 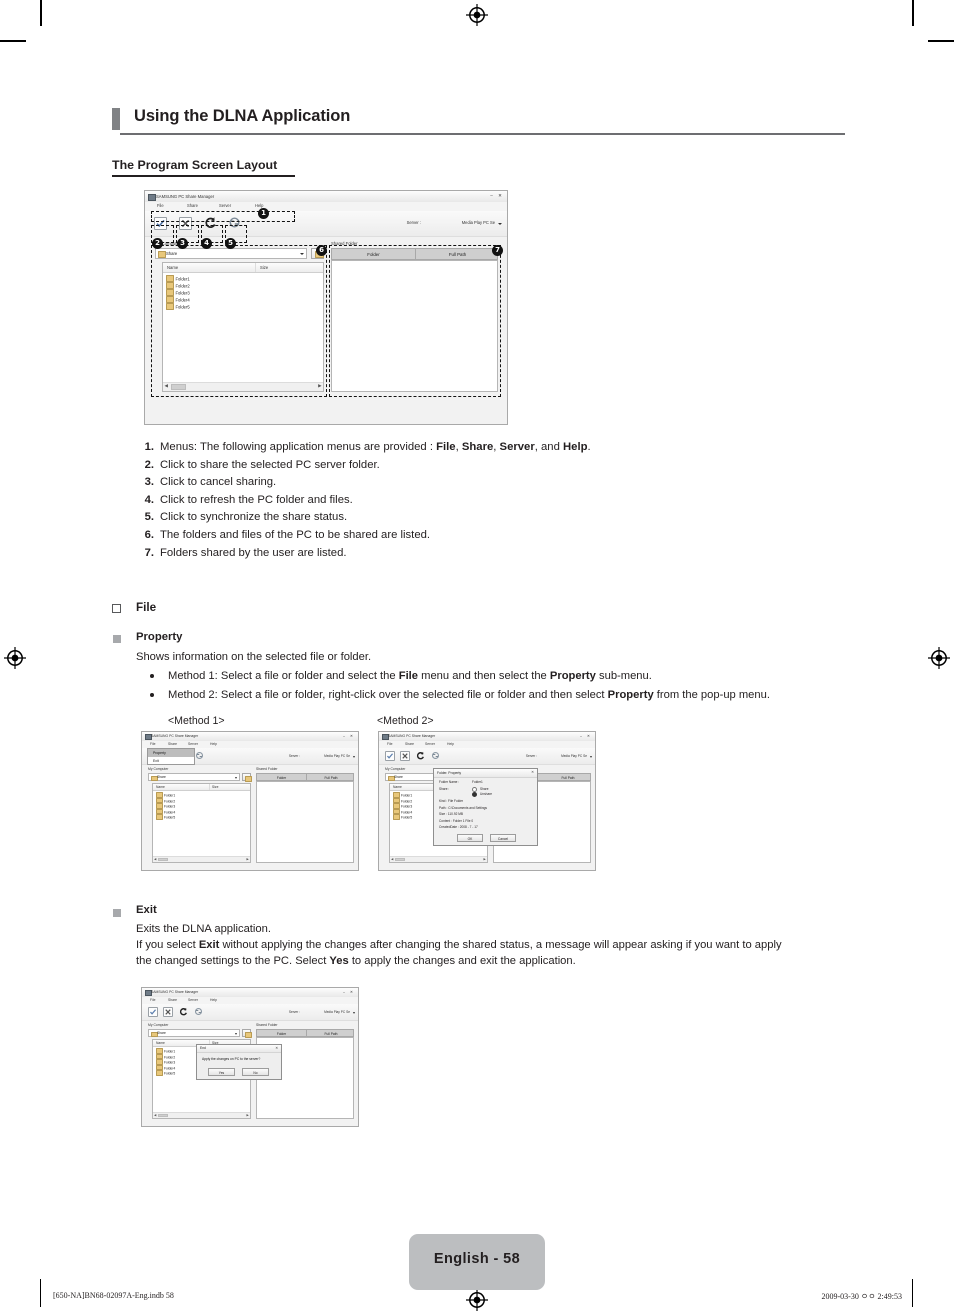 I want to click on no-button: No, so click(x=255, y=1072).